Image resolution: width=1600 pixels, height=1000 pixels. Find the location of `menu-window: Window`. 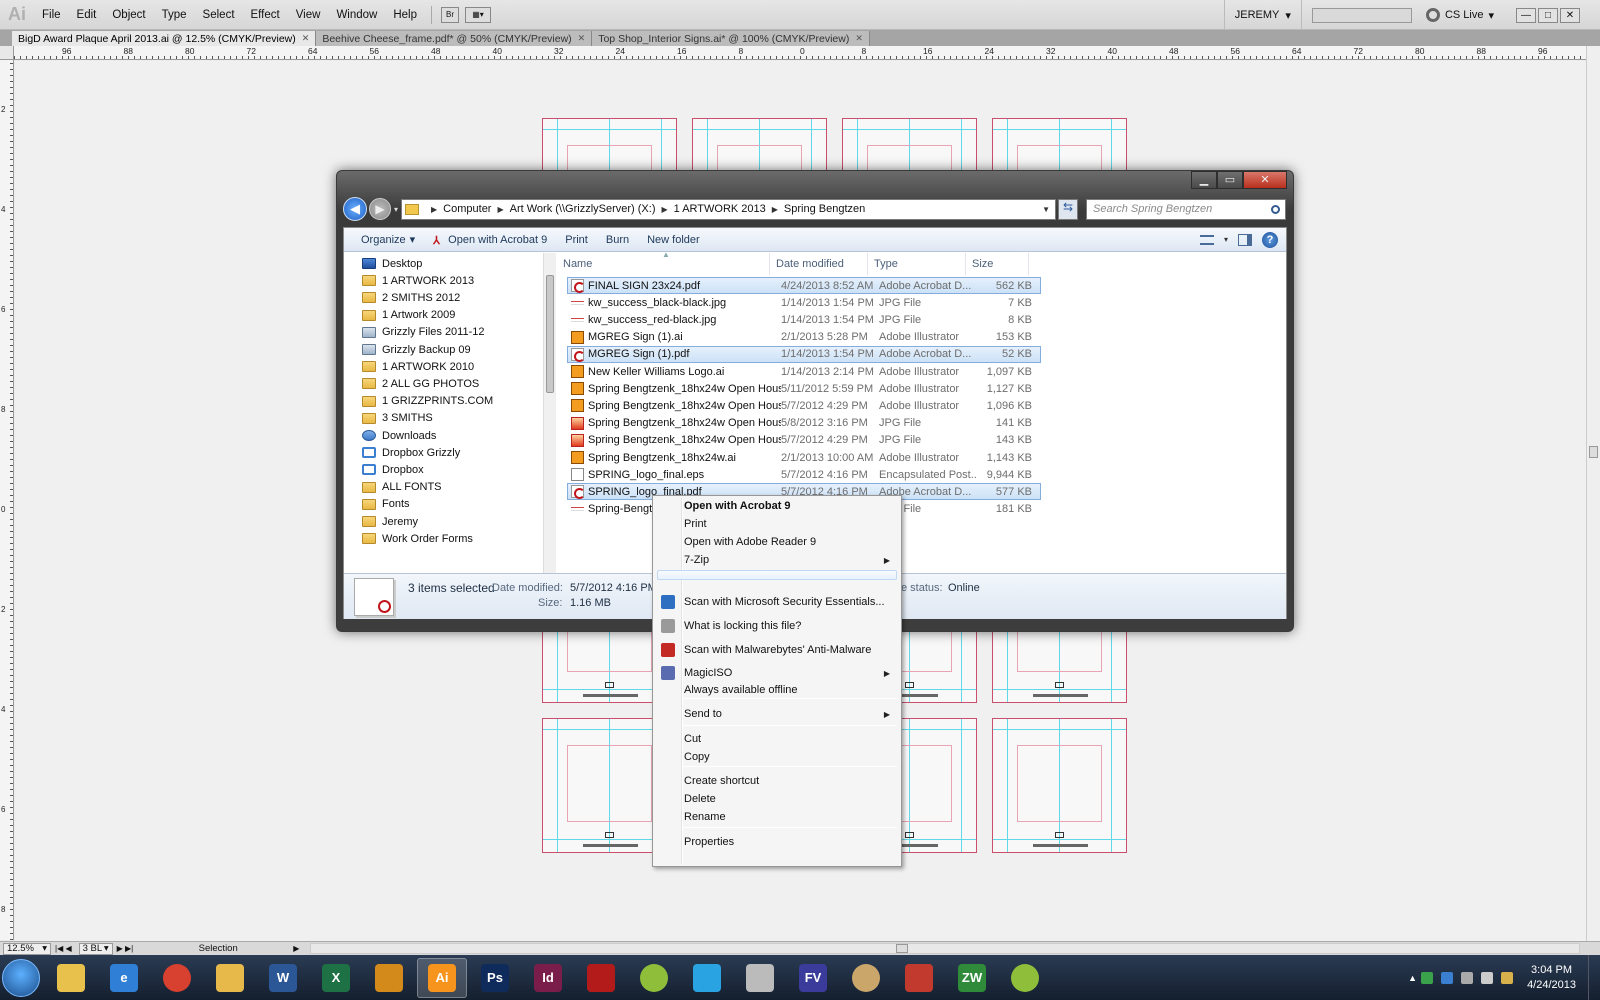

menu-window: Window is located at coordinates (356, 15).